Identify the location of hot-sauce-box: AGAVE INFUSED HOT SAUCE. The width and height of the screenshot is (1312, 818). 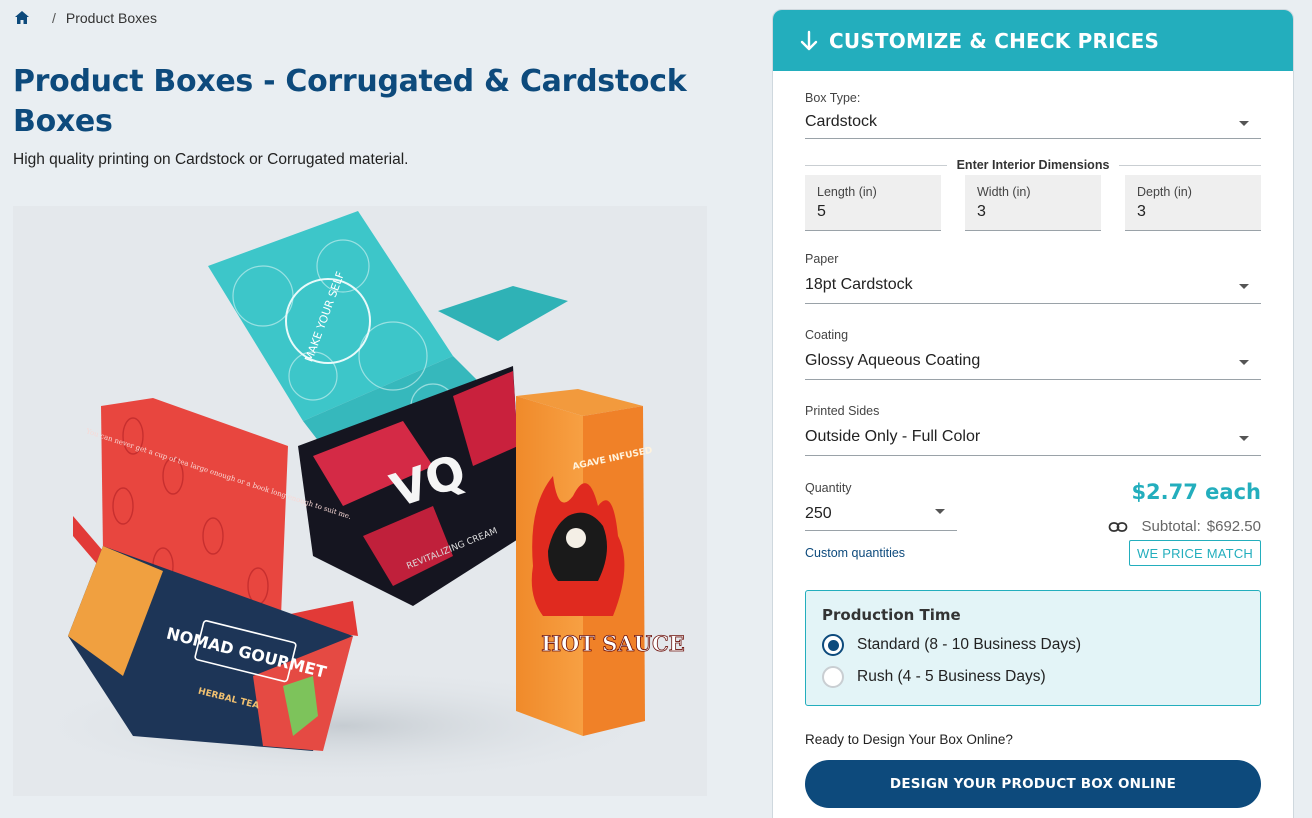
(600, 562).